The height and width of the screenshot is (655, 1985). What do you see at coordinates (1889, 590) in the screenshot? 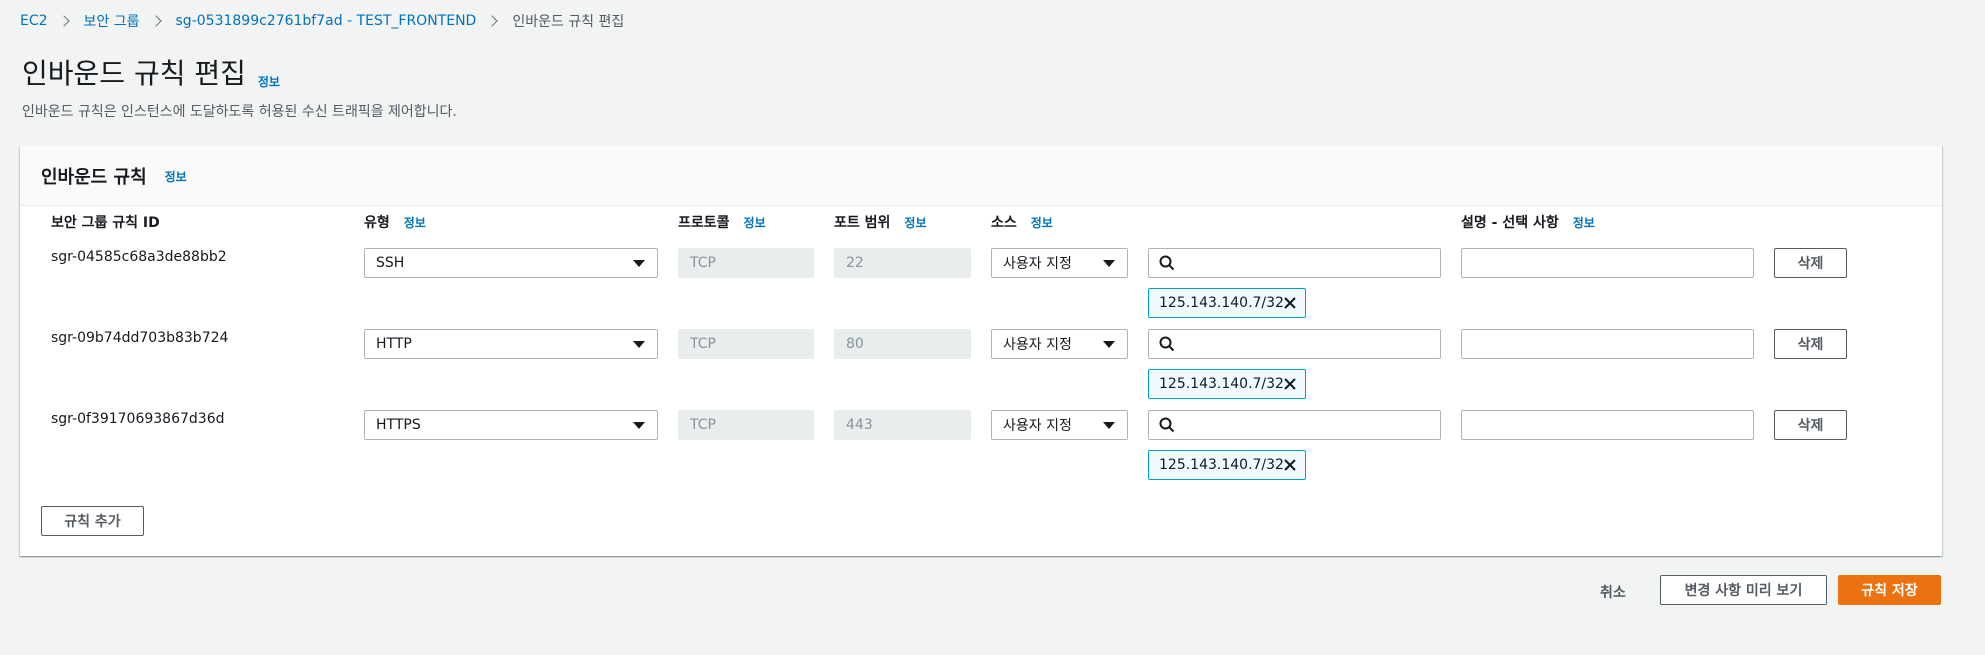
I see `save-rules-button: 규칙 저장` at bounding box center [1889, 590].